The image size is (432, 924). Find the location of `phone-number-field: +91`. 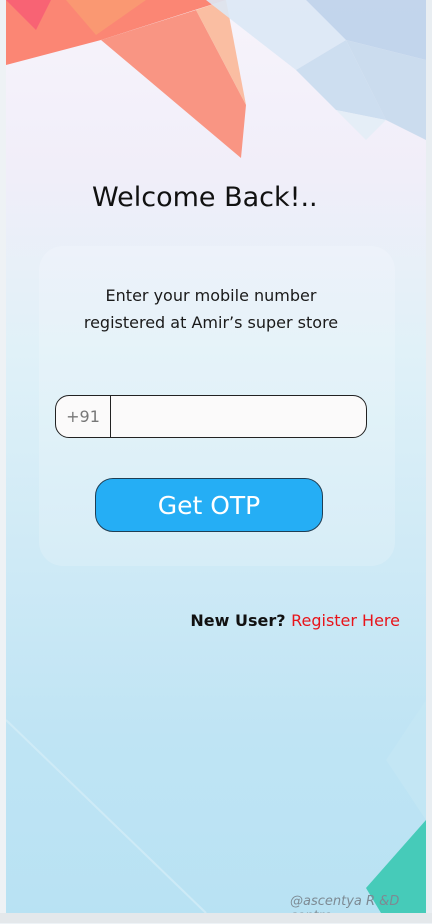

phone-number-field: +91 is located at coordinates (211, 416).